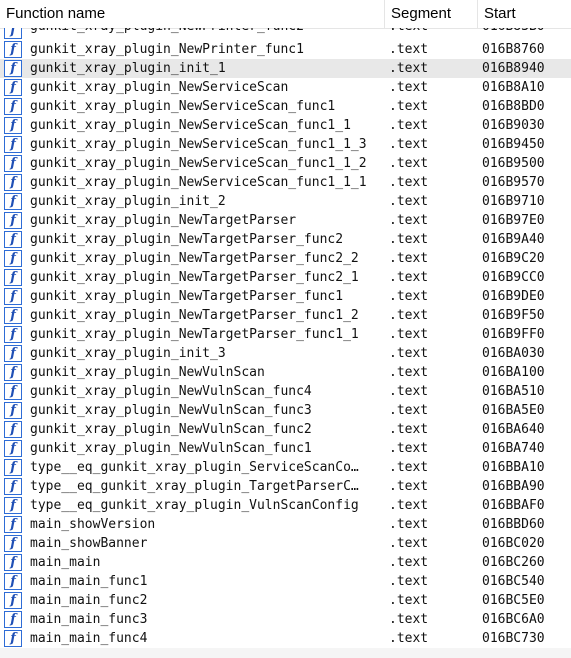 The height and width of the screenshot is (658, 571). What do you see at coordinates (513, 106) in the screenshot?
I see `function-start-address: 016B8BD0` at bounding box center [513, 106].